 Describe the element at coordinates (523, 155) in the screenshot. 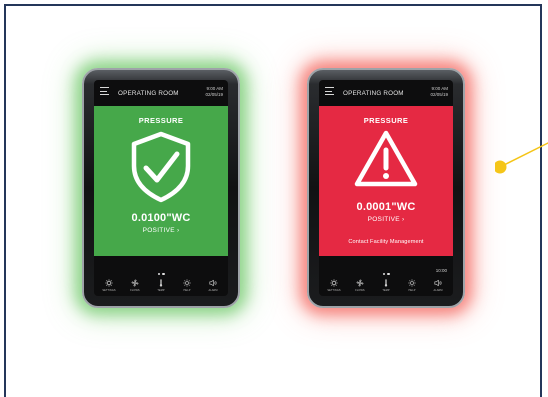

I see `callout-line` at that location.